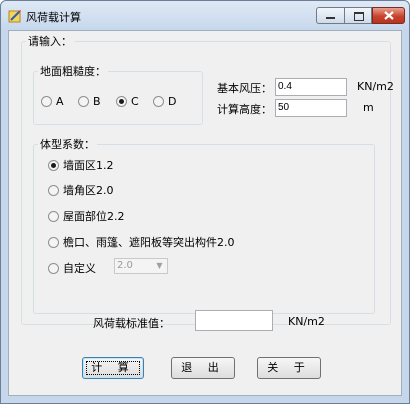  What do you see at coordinates (88, 190) in the screenshot?
I see `radio-label: 墙角区2.0` at bounding box center [88, 190].